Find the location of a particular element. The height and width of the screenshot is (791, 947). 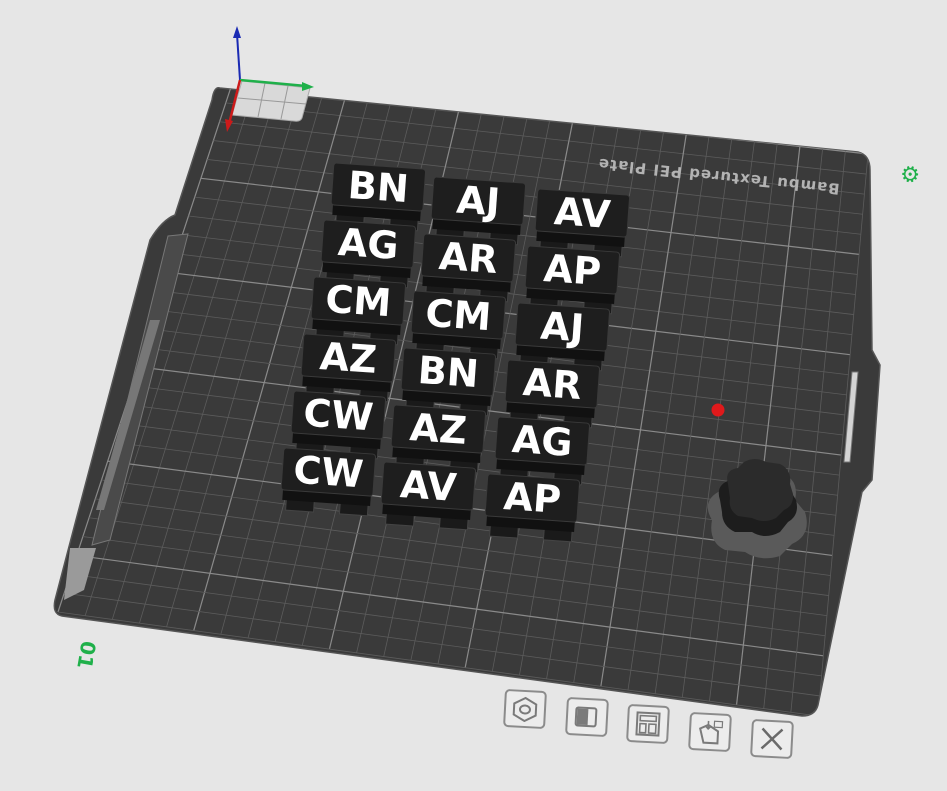

auto-arrange-button is located at coordinates (710, 732).